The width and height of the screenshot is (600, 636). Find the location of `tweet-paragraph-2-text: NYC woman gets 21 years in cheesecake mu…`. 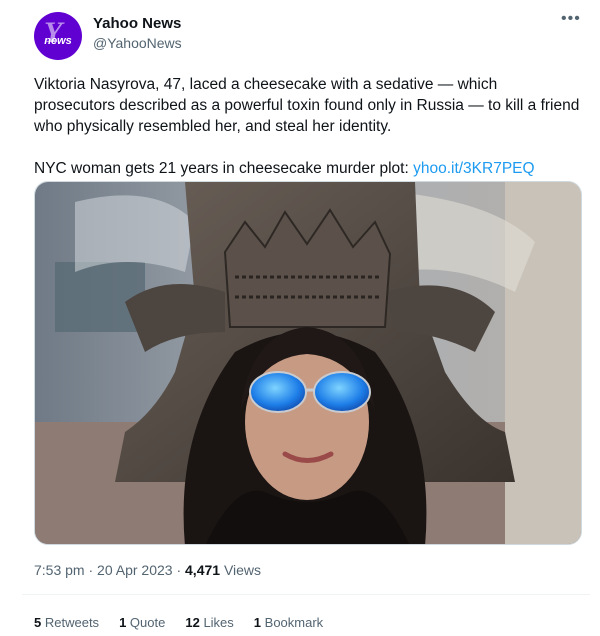

tweet-paragraph-2-text: NYC woman gets 21 years in cheesecake mu… is located at coordinates (224, 168).